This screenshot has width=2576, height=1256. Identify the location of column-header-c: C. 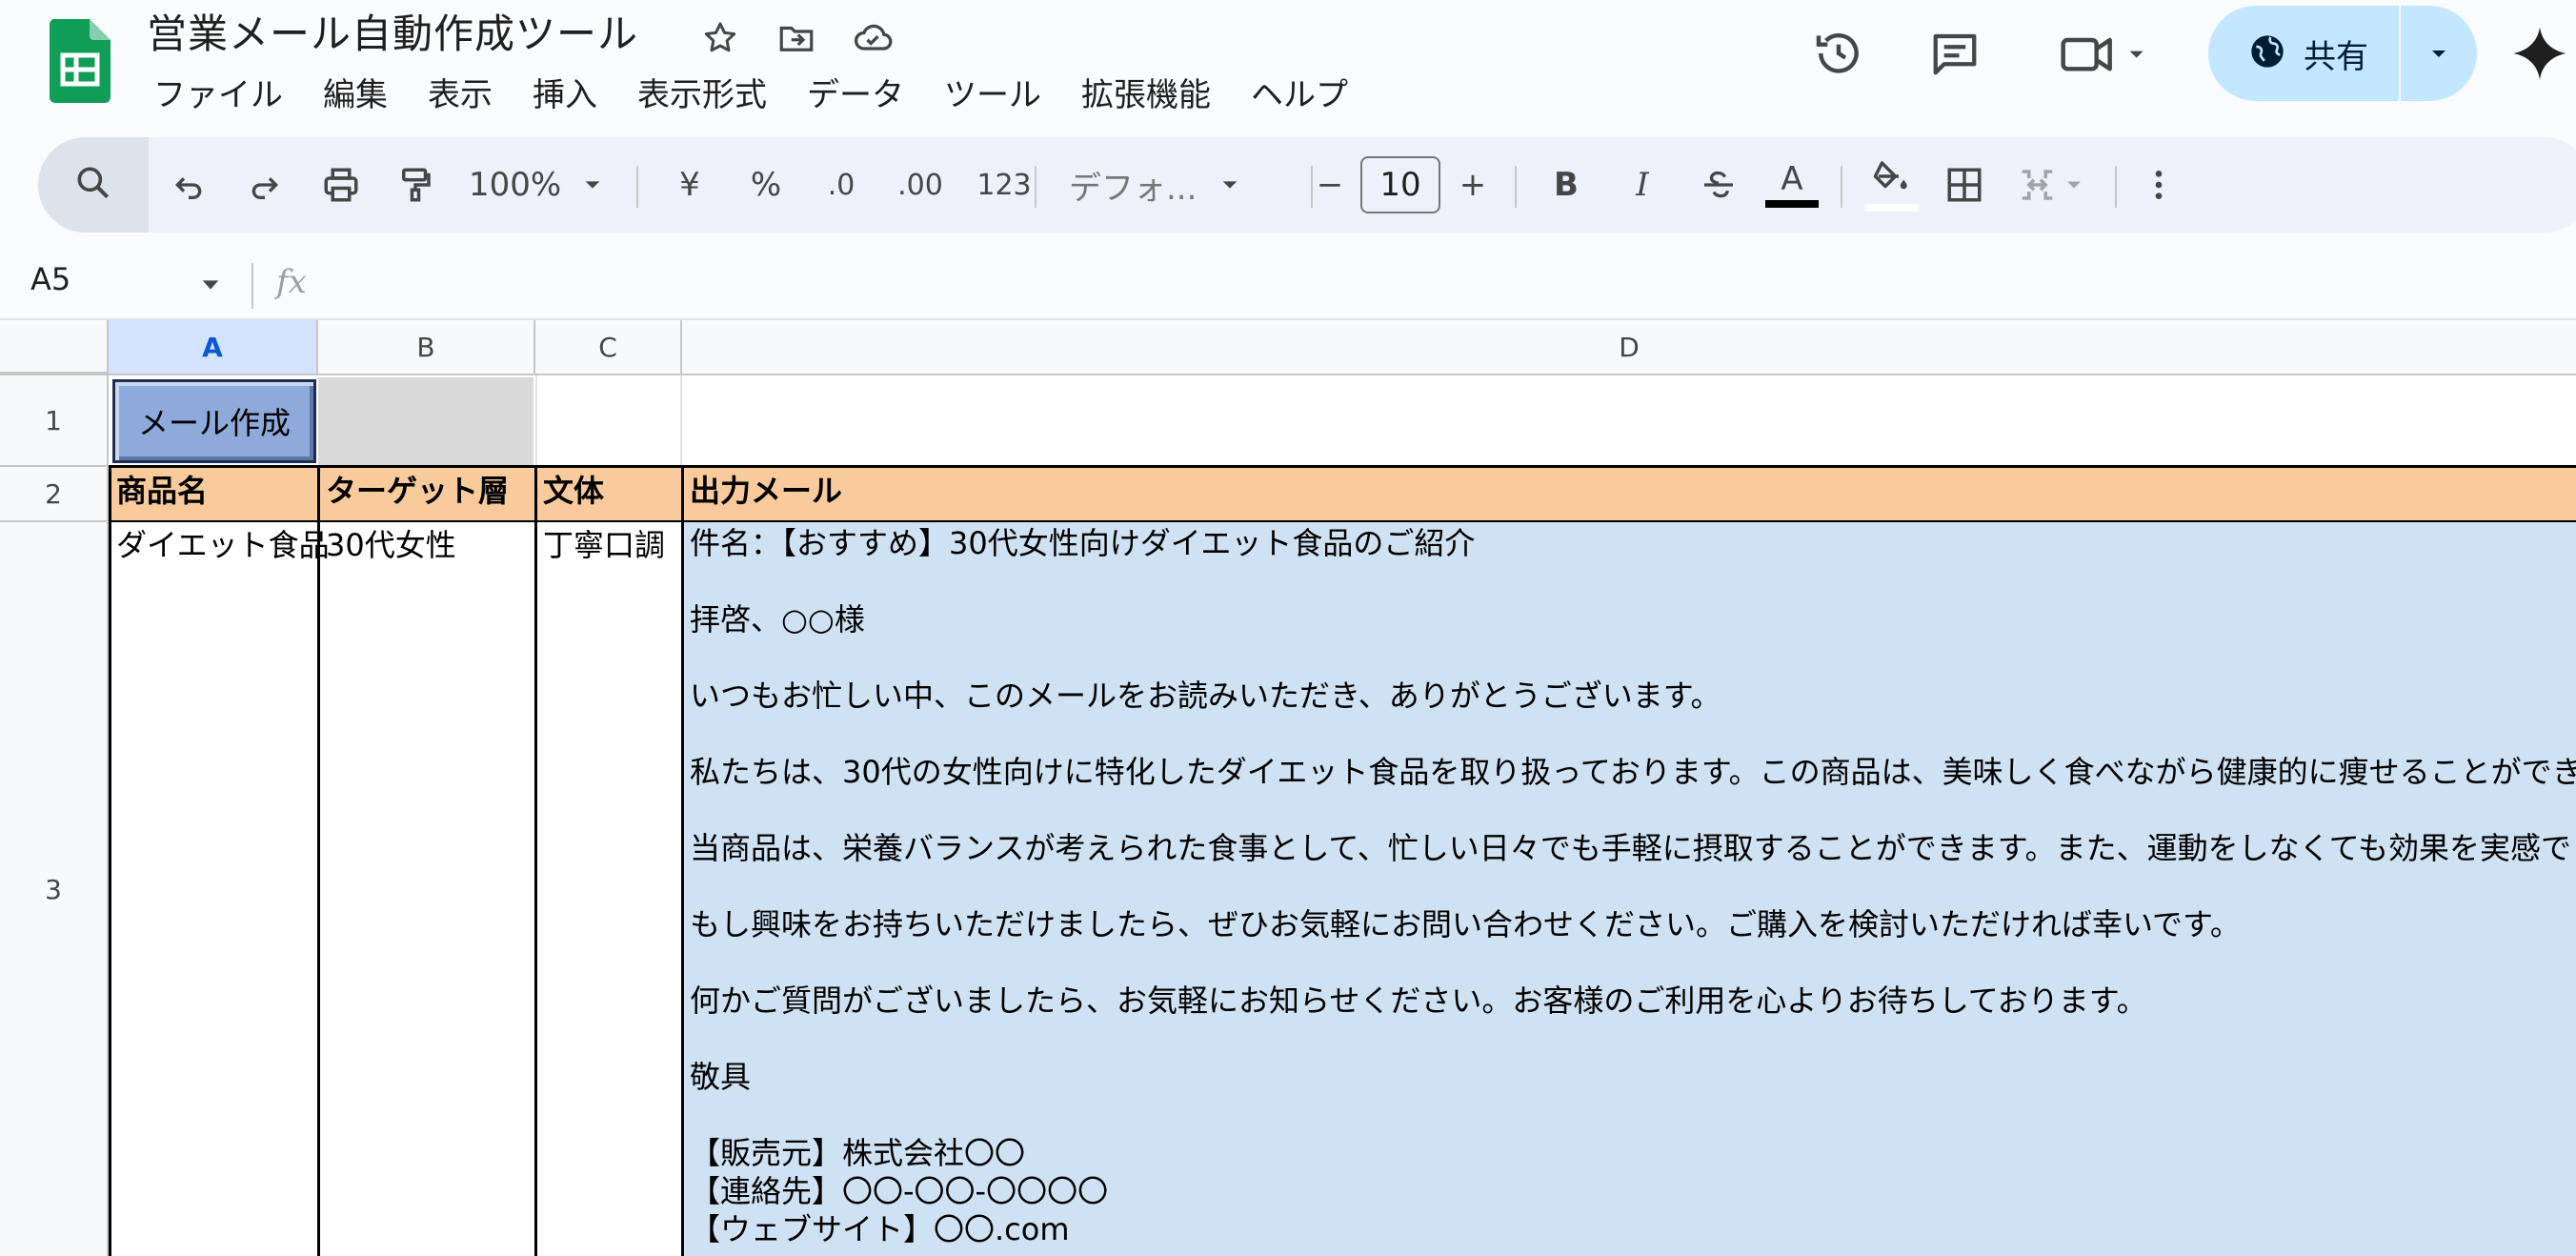
(608, 347).